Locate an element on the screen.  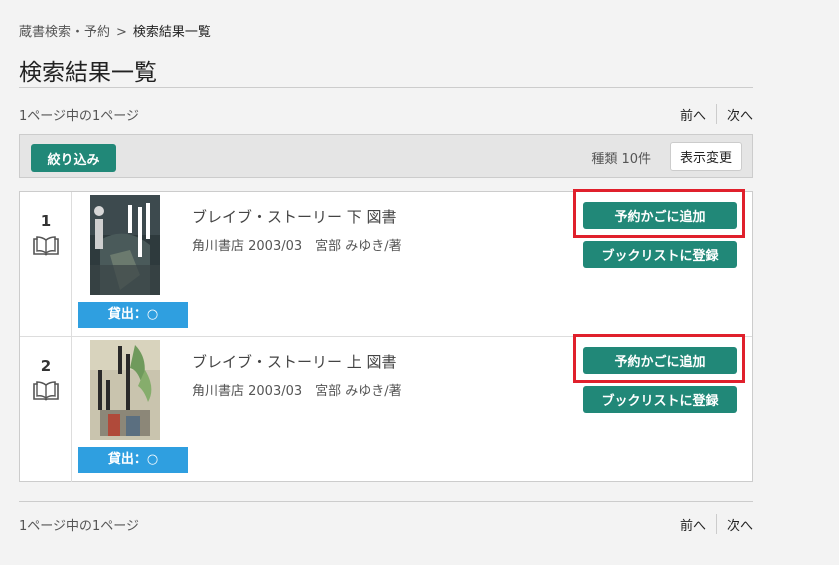
result-number: 1 is located at coordinates (46, 221).